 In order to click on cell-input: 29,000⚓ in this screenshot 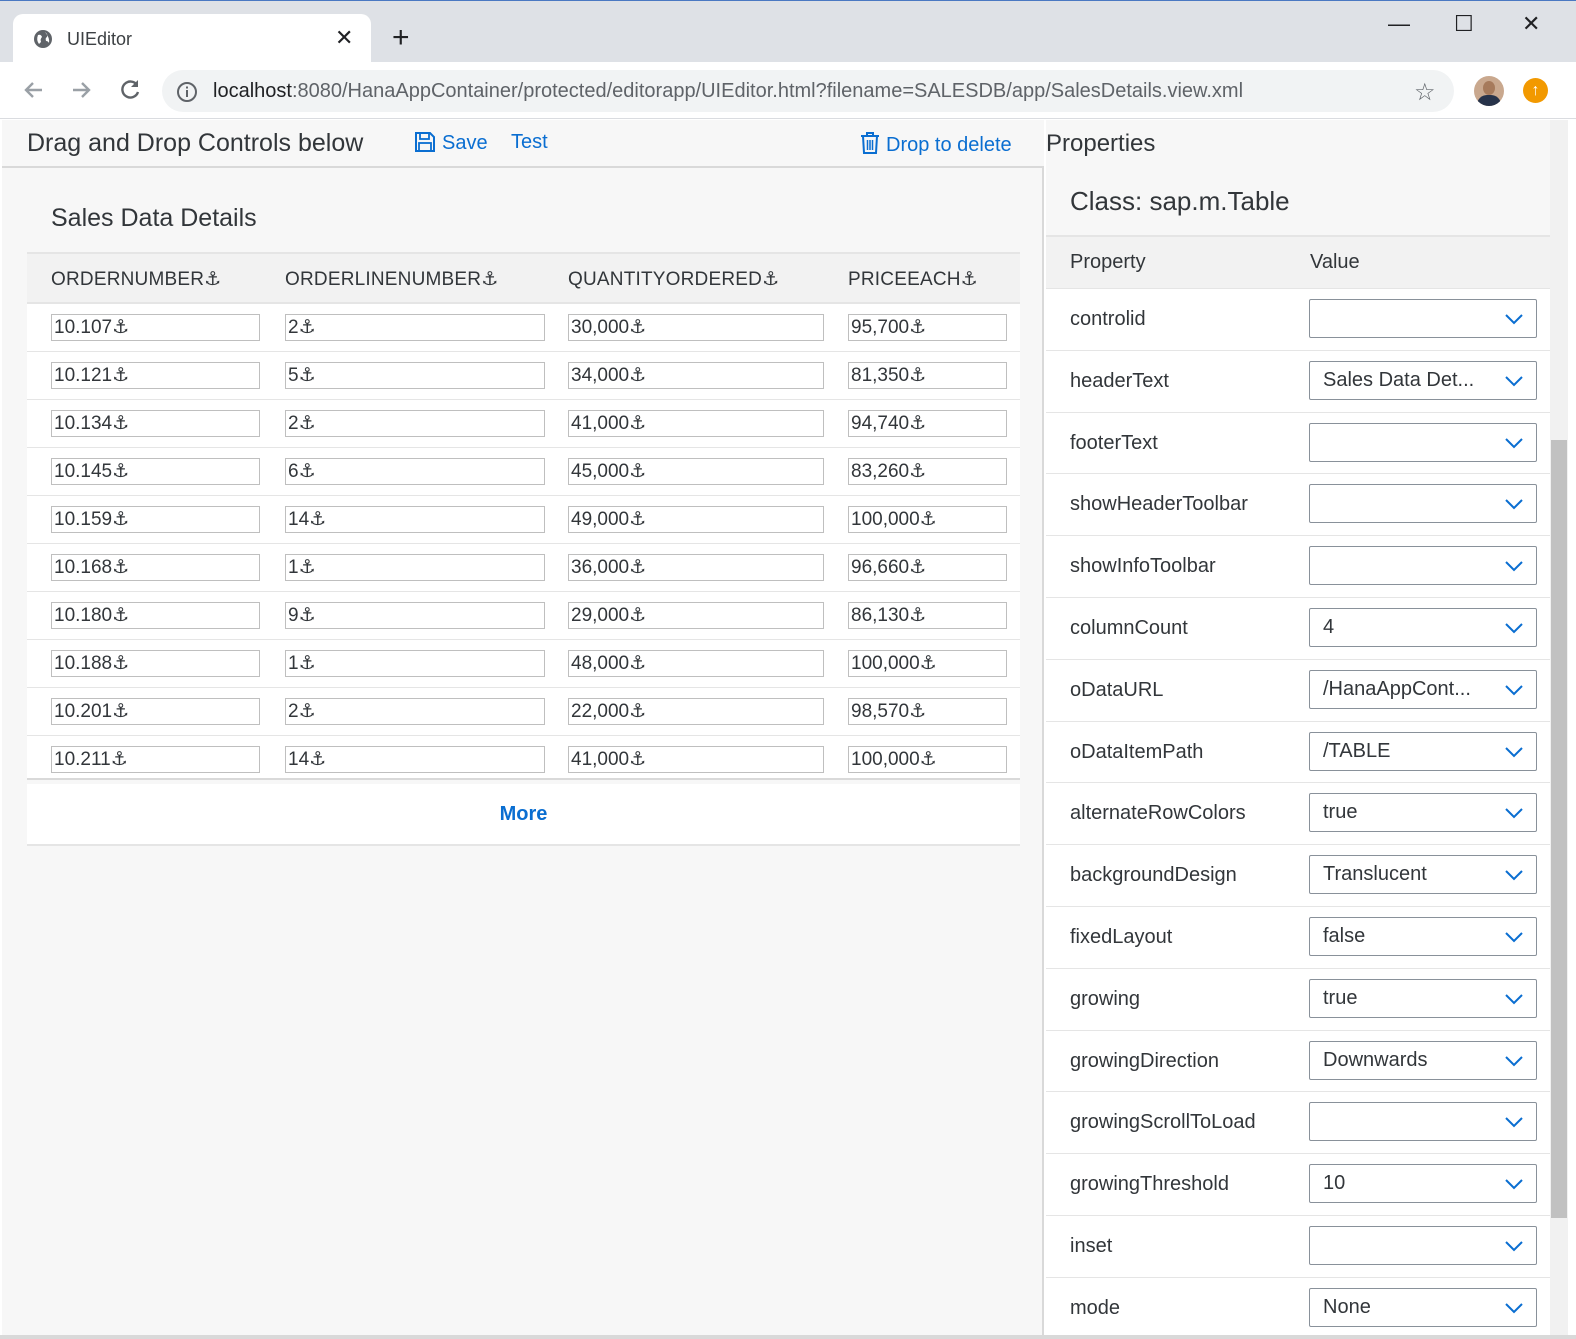, I will do `click(696, 615)`.